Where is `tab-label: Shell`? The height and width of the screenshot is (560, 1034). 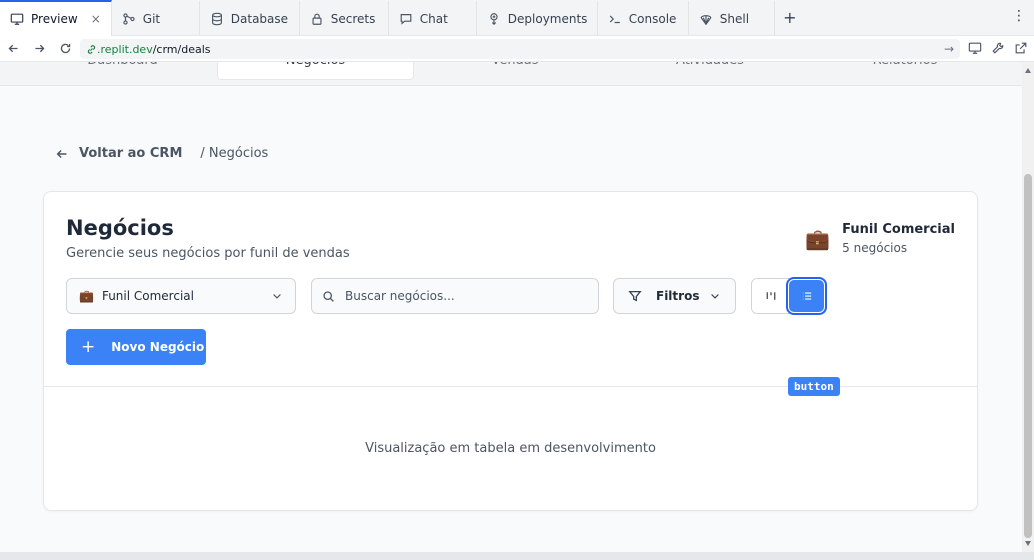 tab-label: Shell is located at coordinates (734, 18).